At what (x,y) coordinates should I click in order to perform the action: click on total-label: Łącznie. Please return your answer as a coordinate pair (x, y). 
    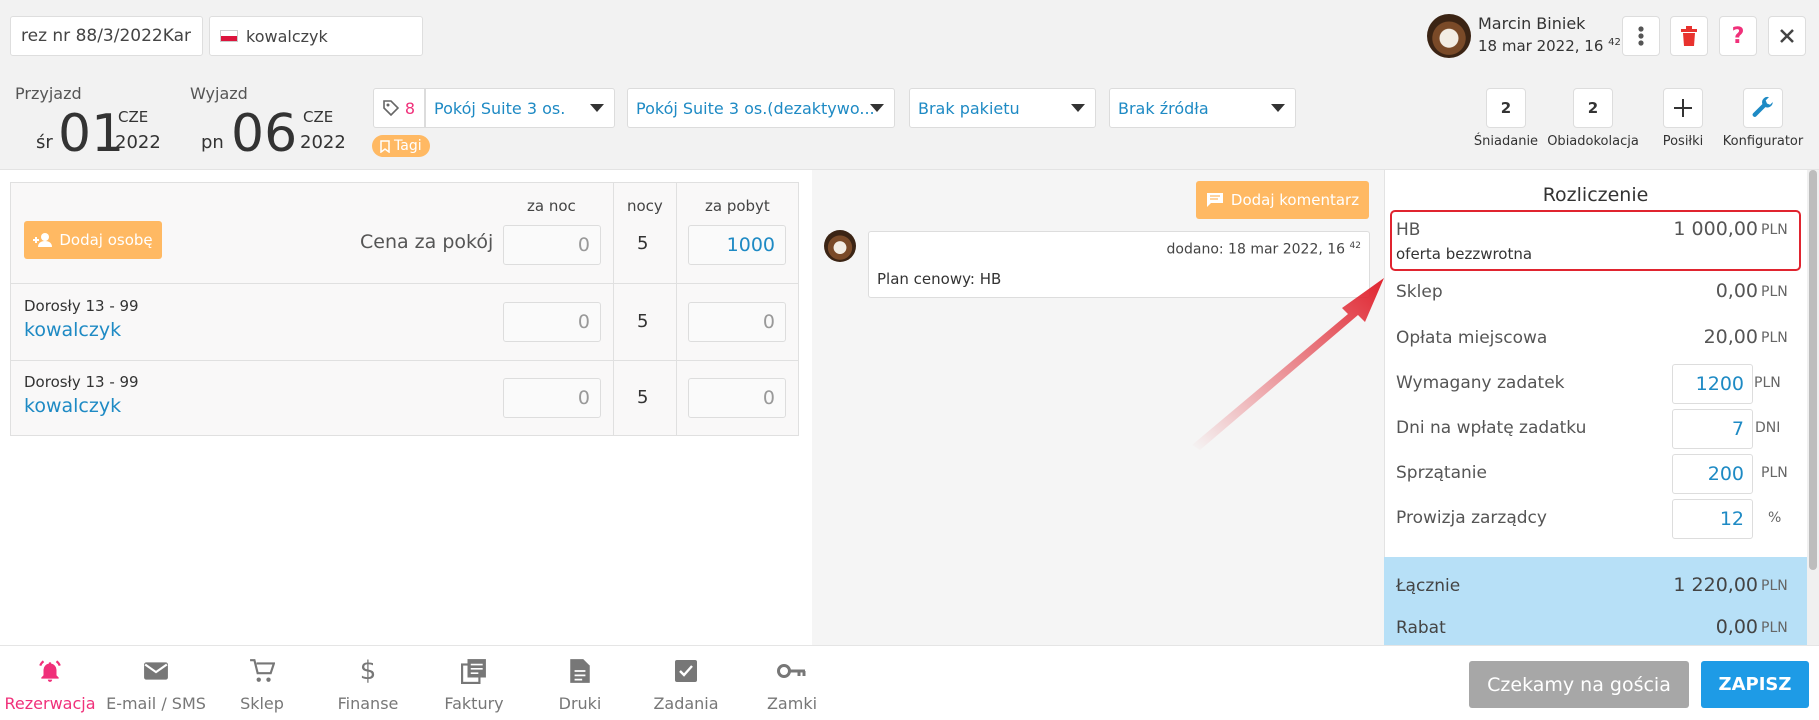
    Looking at the image, I should click on (1428, 586).